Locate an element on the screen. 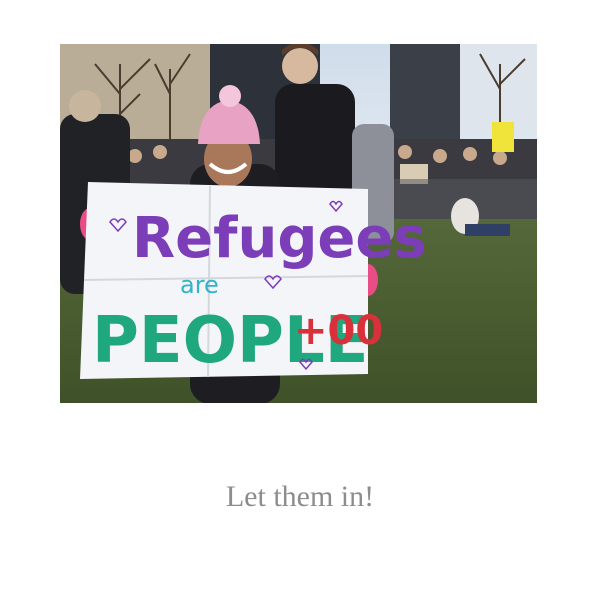 The height and width of the screenshot is (600, 600). sign-text-are: are is located at coordinates (199, 285).